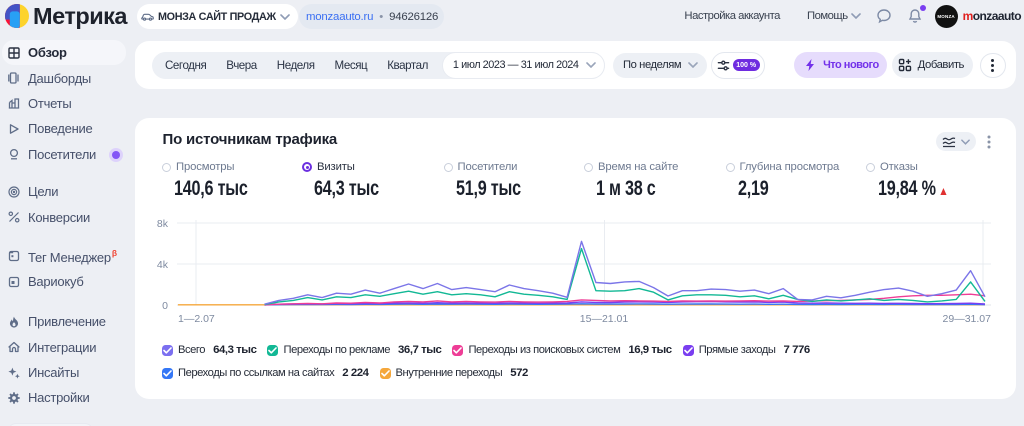  What do you see at coordinates (967, 319) in the screenshot?
I see `svg-text: 29—31.07` at bounding box center [967, 319].